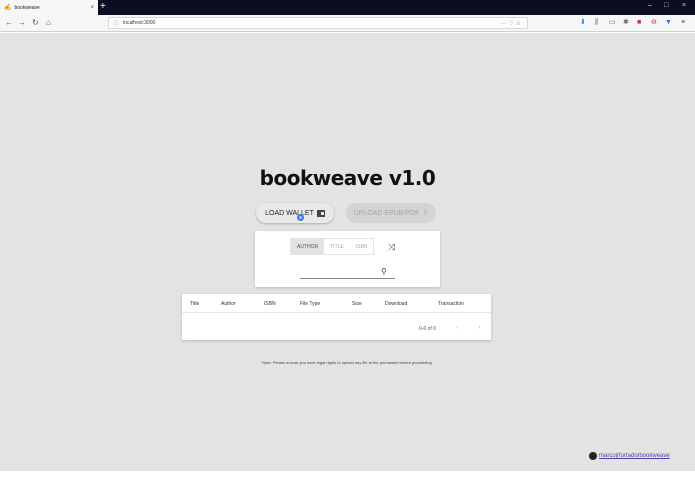 The width and height of the screenshot is (695, 494). What do you see at coordinates (479, 327) in the screenshot?
I see `next-page-button: ›` at bounding box center [479, 327].